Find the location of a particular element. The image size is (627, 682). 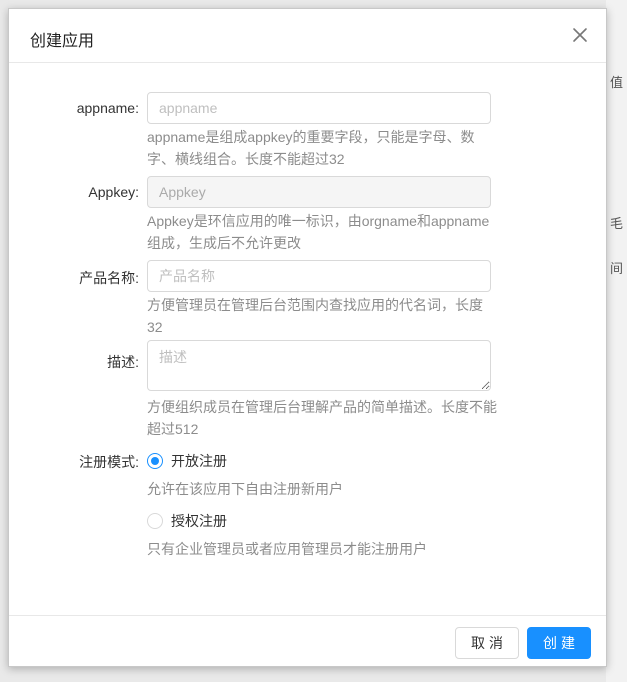

close-icon is located at coordinates (580, 35).